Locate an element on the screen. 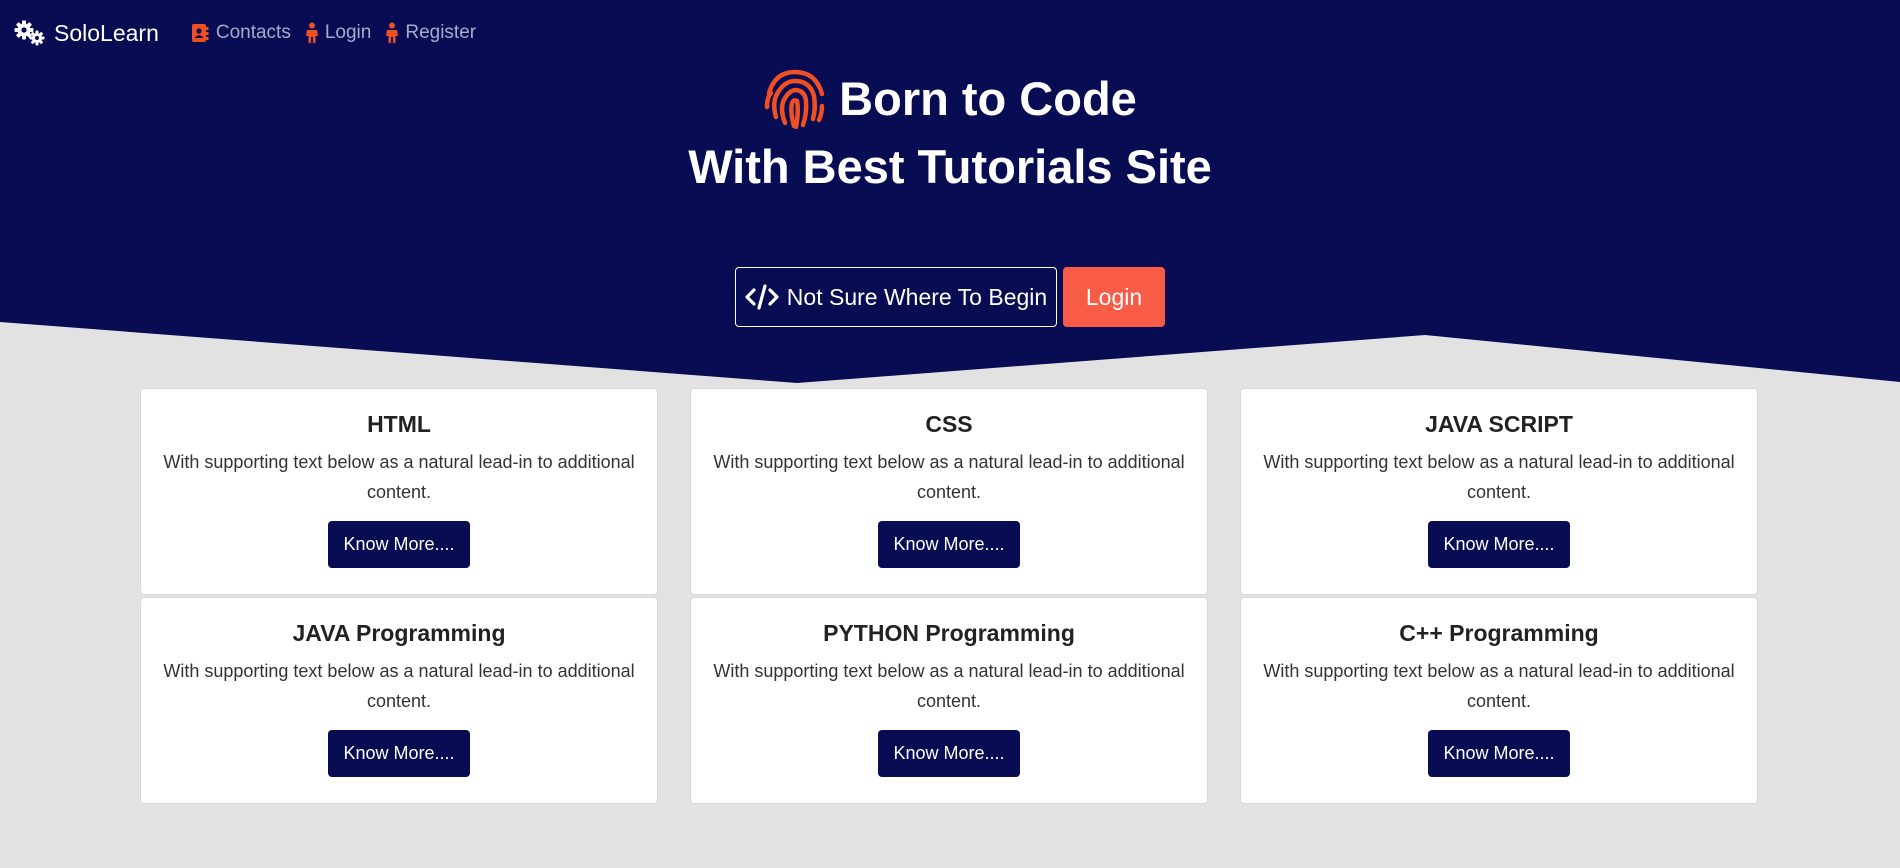 The width and height of the screenshot is (1900, 868). card-title: HTML is located at coordinates (399, 424).